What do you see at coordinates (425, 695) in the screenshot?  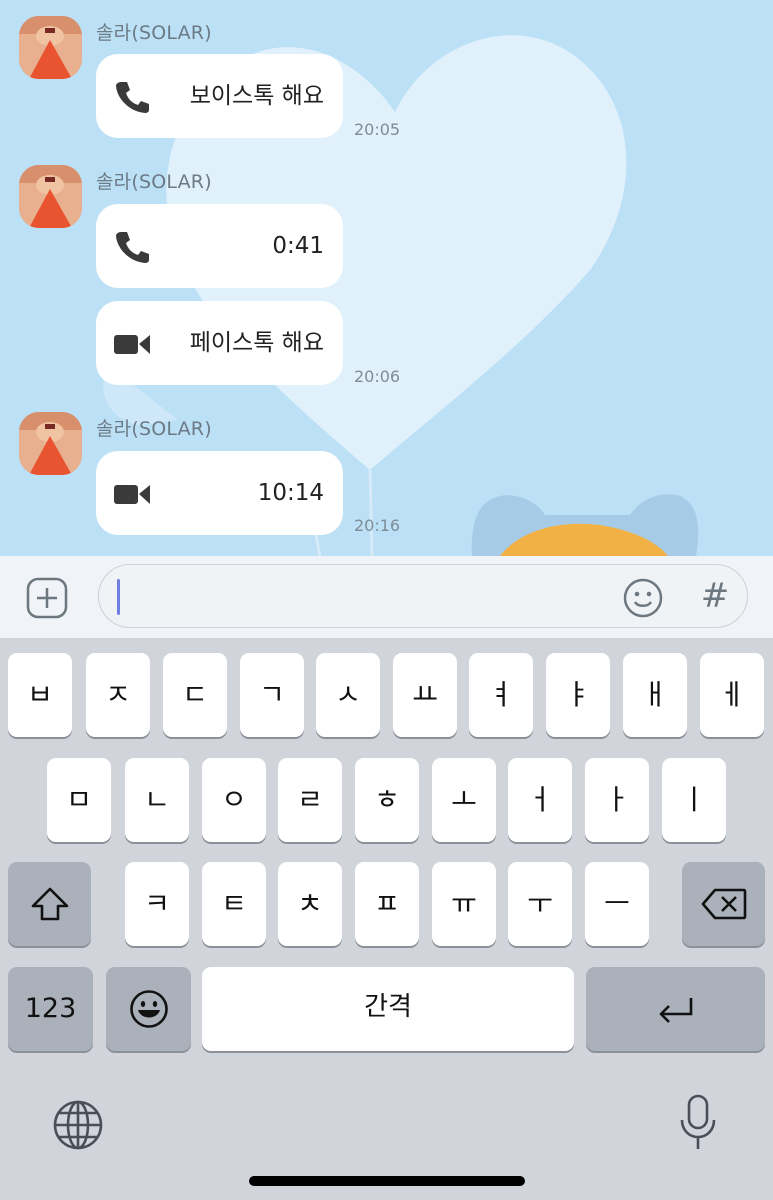 I see `key: ㅛ` at bounding box center [425, 695].